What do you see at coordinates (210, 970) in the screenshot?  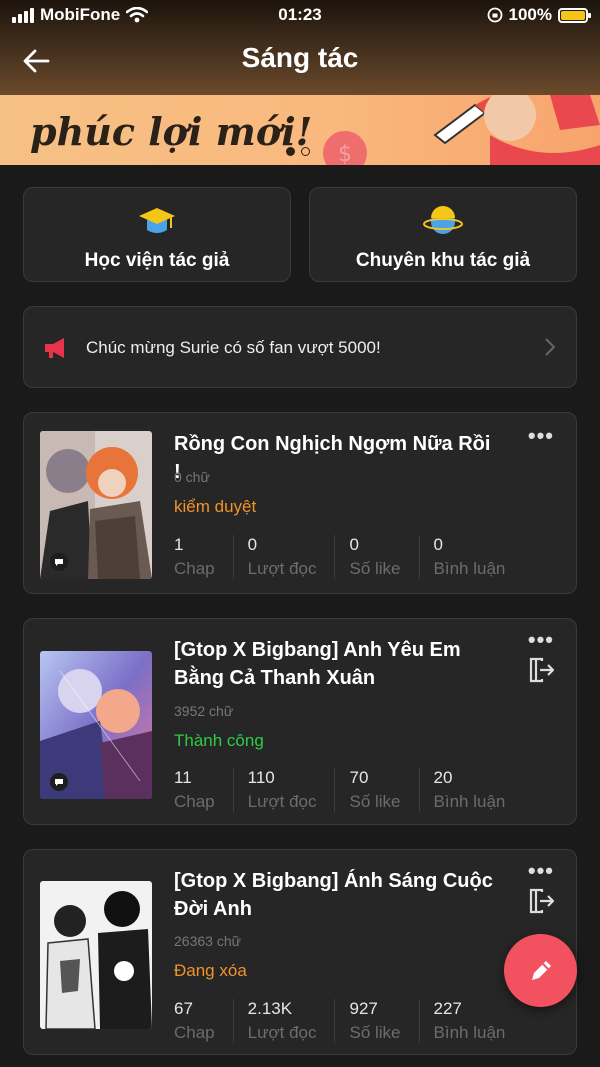 I see `story-status: Đang xóa` at bounding box center [210, 970].